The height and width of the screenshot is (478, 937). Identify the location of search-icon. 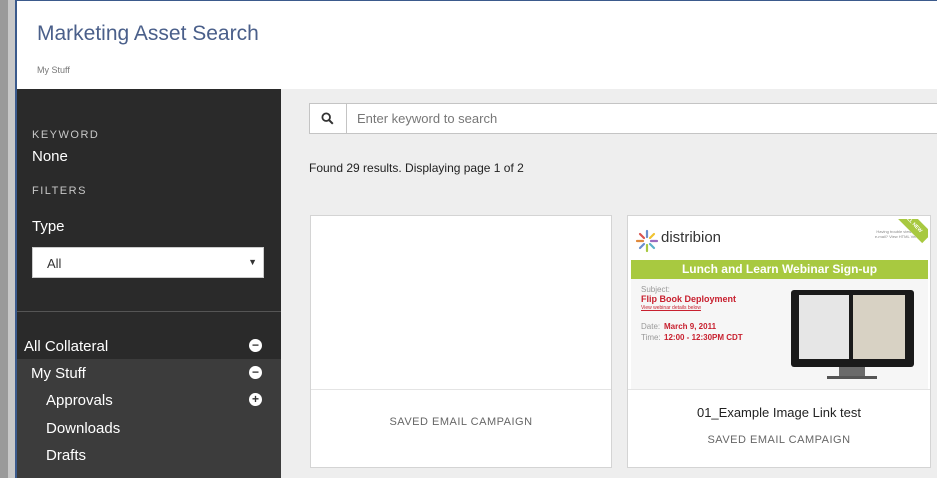
(327, 118).